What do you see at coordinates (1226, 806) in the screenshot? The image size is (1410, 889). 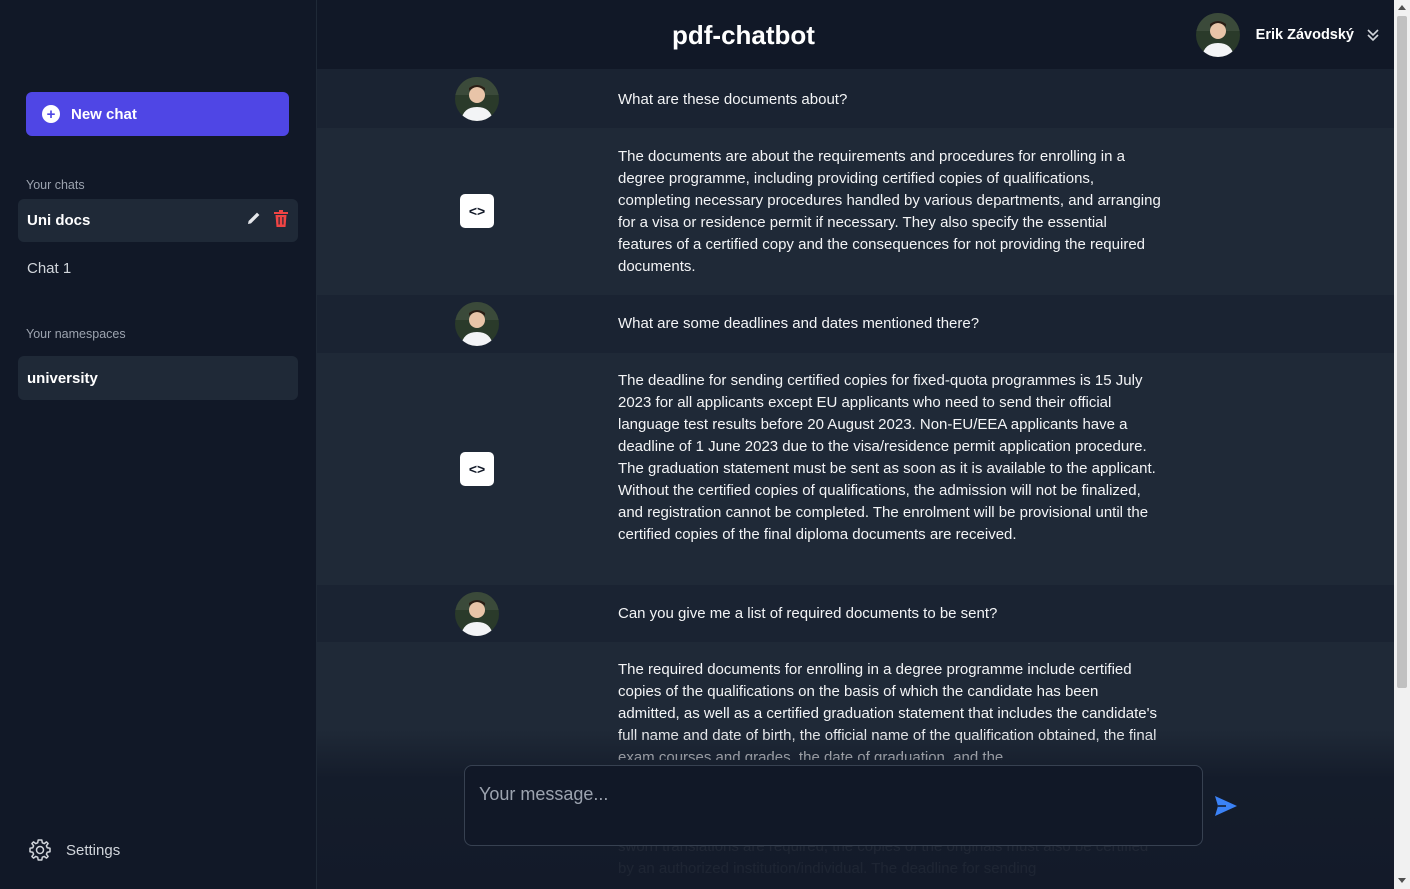 I see `send-icon` at bounding box center [1226, 806].